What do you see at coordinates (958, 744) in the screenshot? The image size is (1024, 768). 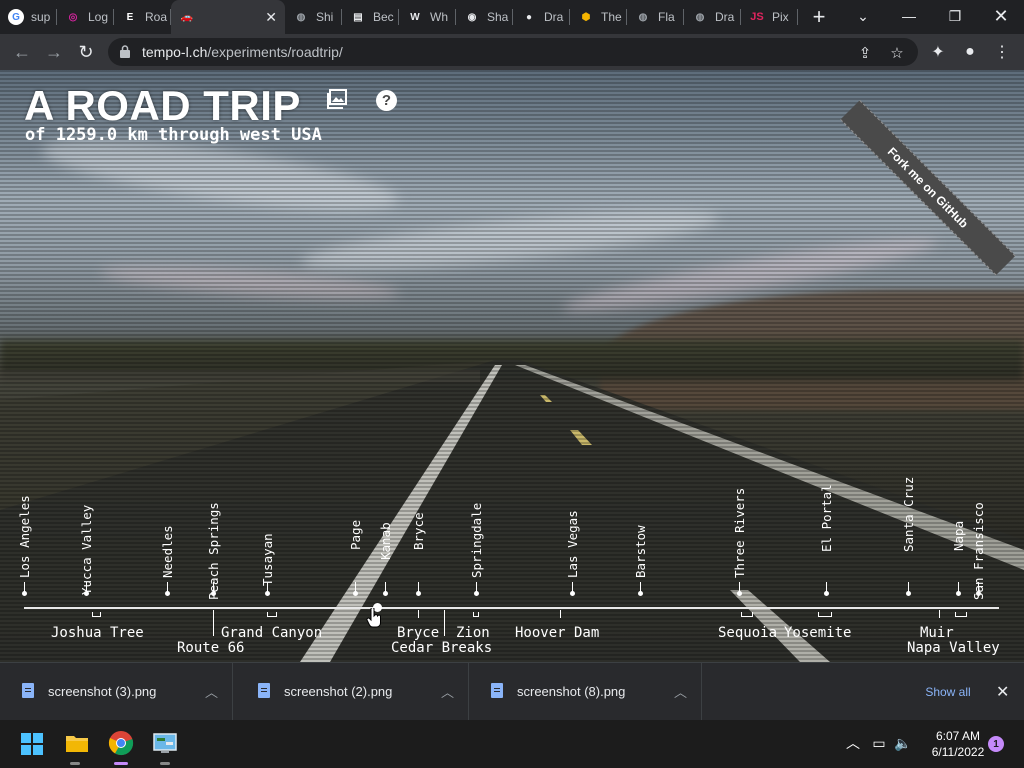 I see `system-clock: 6:07 AM 6/11/2022` at bounding box center [958, 744].